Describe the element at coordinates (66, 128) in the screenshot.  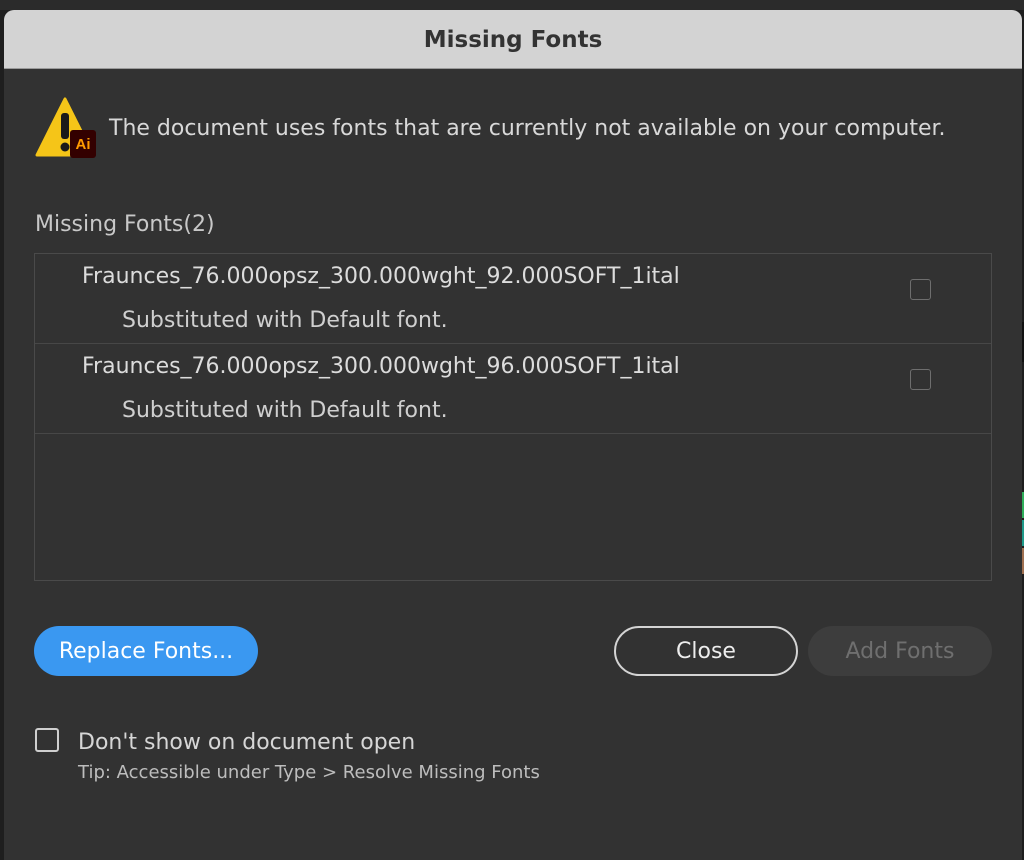
I see `warning-icon: Ai` at that location.